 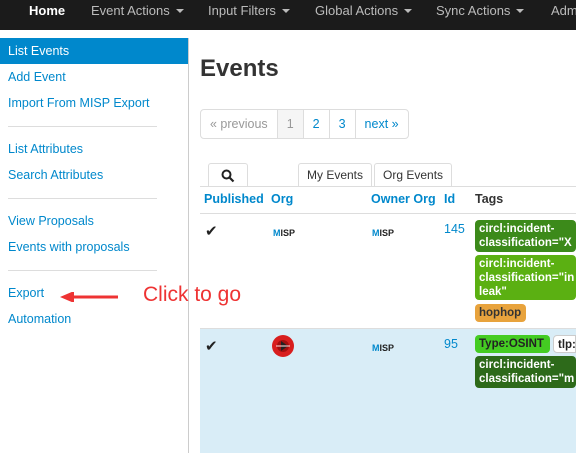 I want to click on tag-type-osint: Type:OSINT, so click(x=512, y=344).